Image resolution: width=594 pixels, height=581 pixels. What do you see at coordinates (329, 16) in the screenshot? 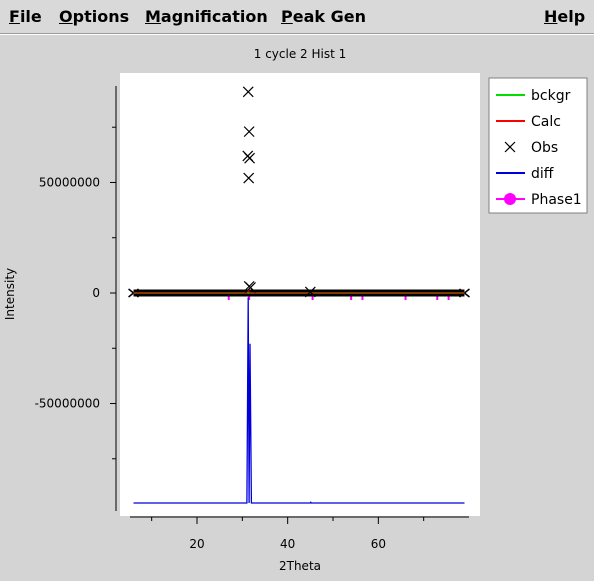
I see `menu-peak-gen-label: eak Gen` at bounding box center [329, 16].